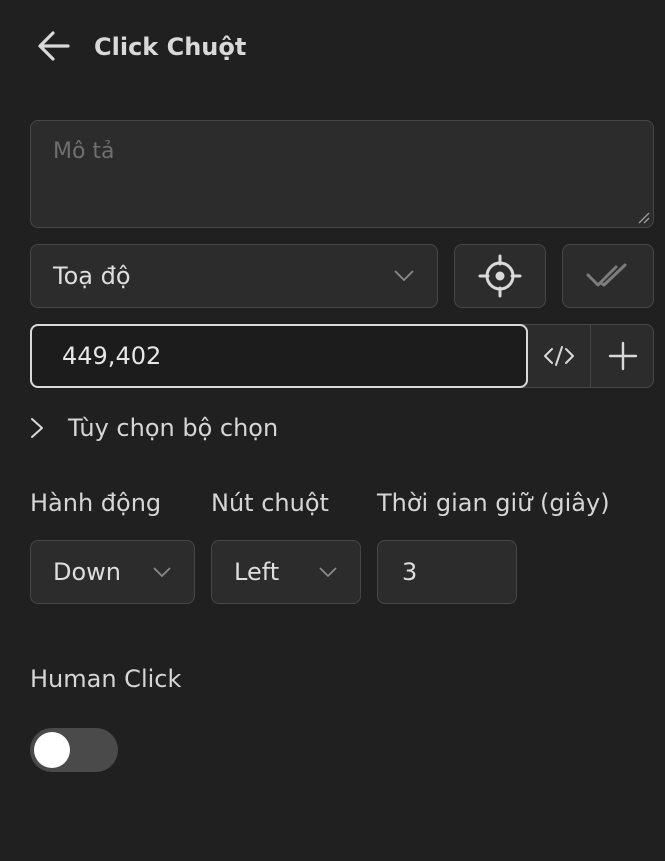 The width and height of the screenshot is (665, 861). What do you see at coordinates (106, 679) in the screenshot?
I see `human-click-label: Human Click` at bounding box center [106, 679].